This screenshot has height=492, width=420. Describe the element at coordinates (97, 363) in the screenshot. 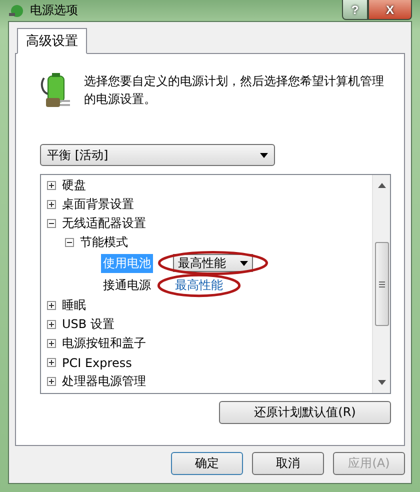

I see `tree-item: PCI Express` at that location.